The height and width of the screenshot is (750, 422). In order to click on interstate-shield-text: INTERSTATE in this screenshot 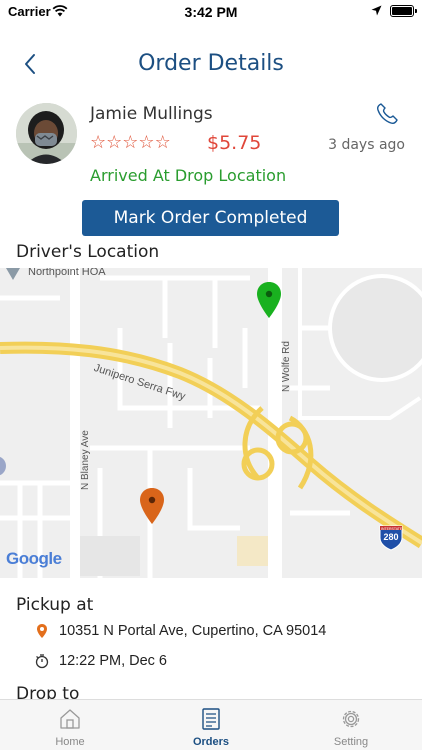, I will do `click(392, 529)`.